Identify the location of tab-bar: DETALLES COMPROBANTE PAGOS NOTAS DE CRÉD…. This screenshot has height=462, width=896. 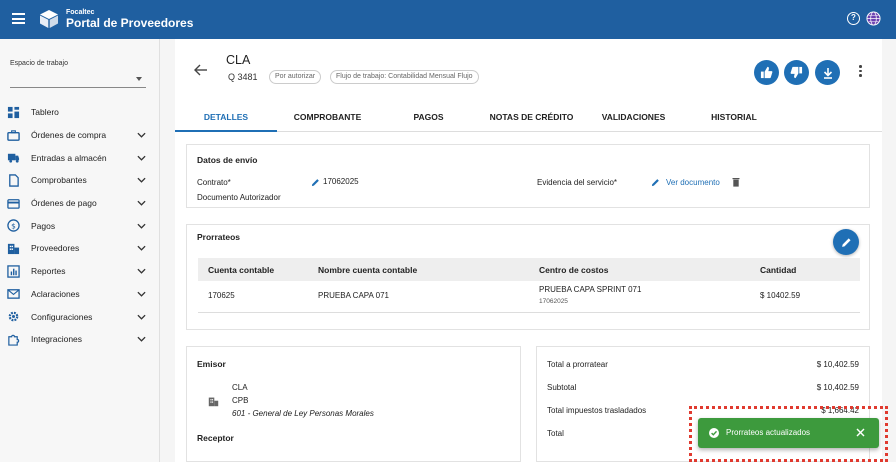
(528, 118).